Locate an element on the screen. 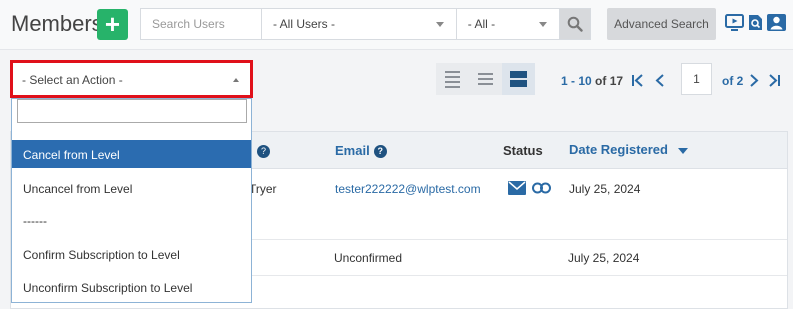 The height and width of the screenshot is (309, 793). email-header-label: Email is located at coordinates (352, 150).